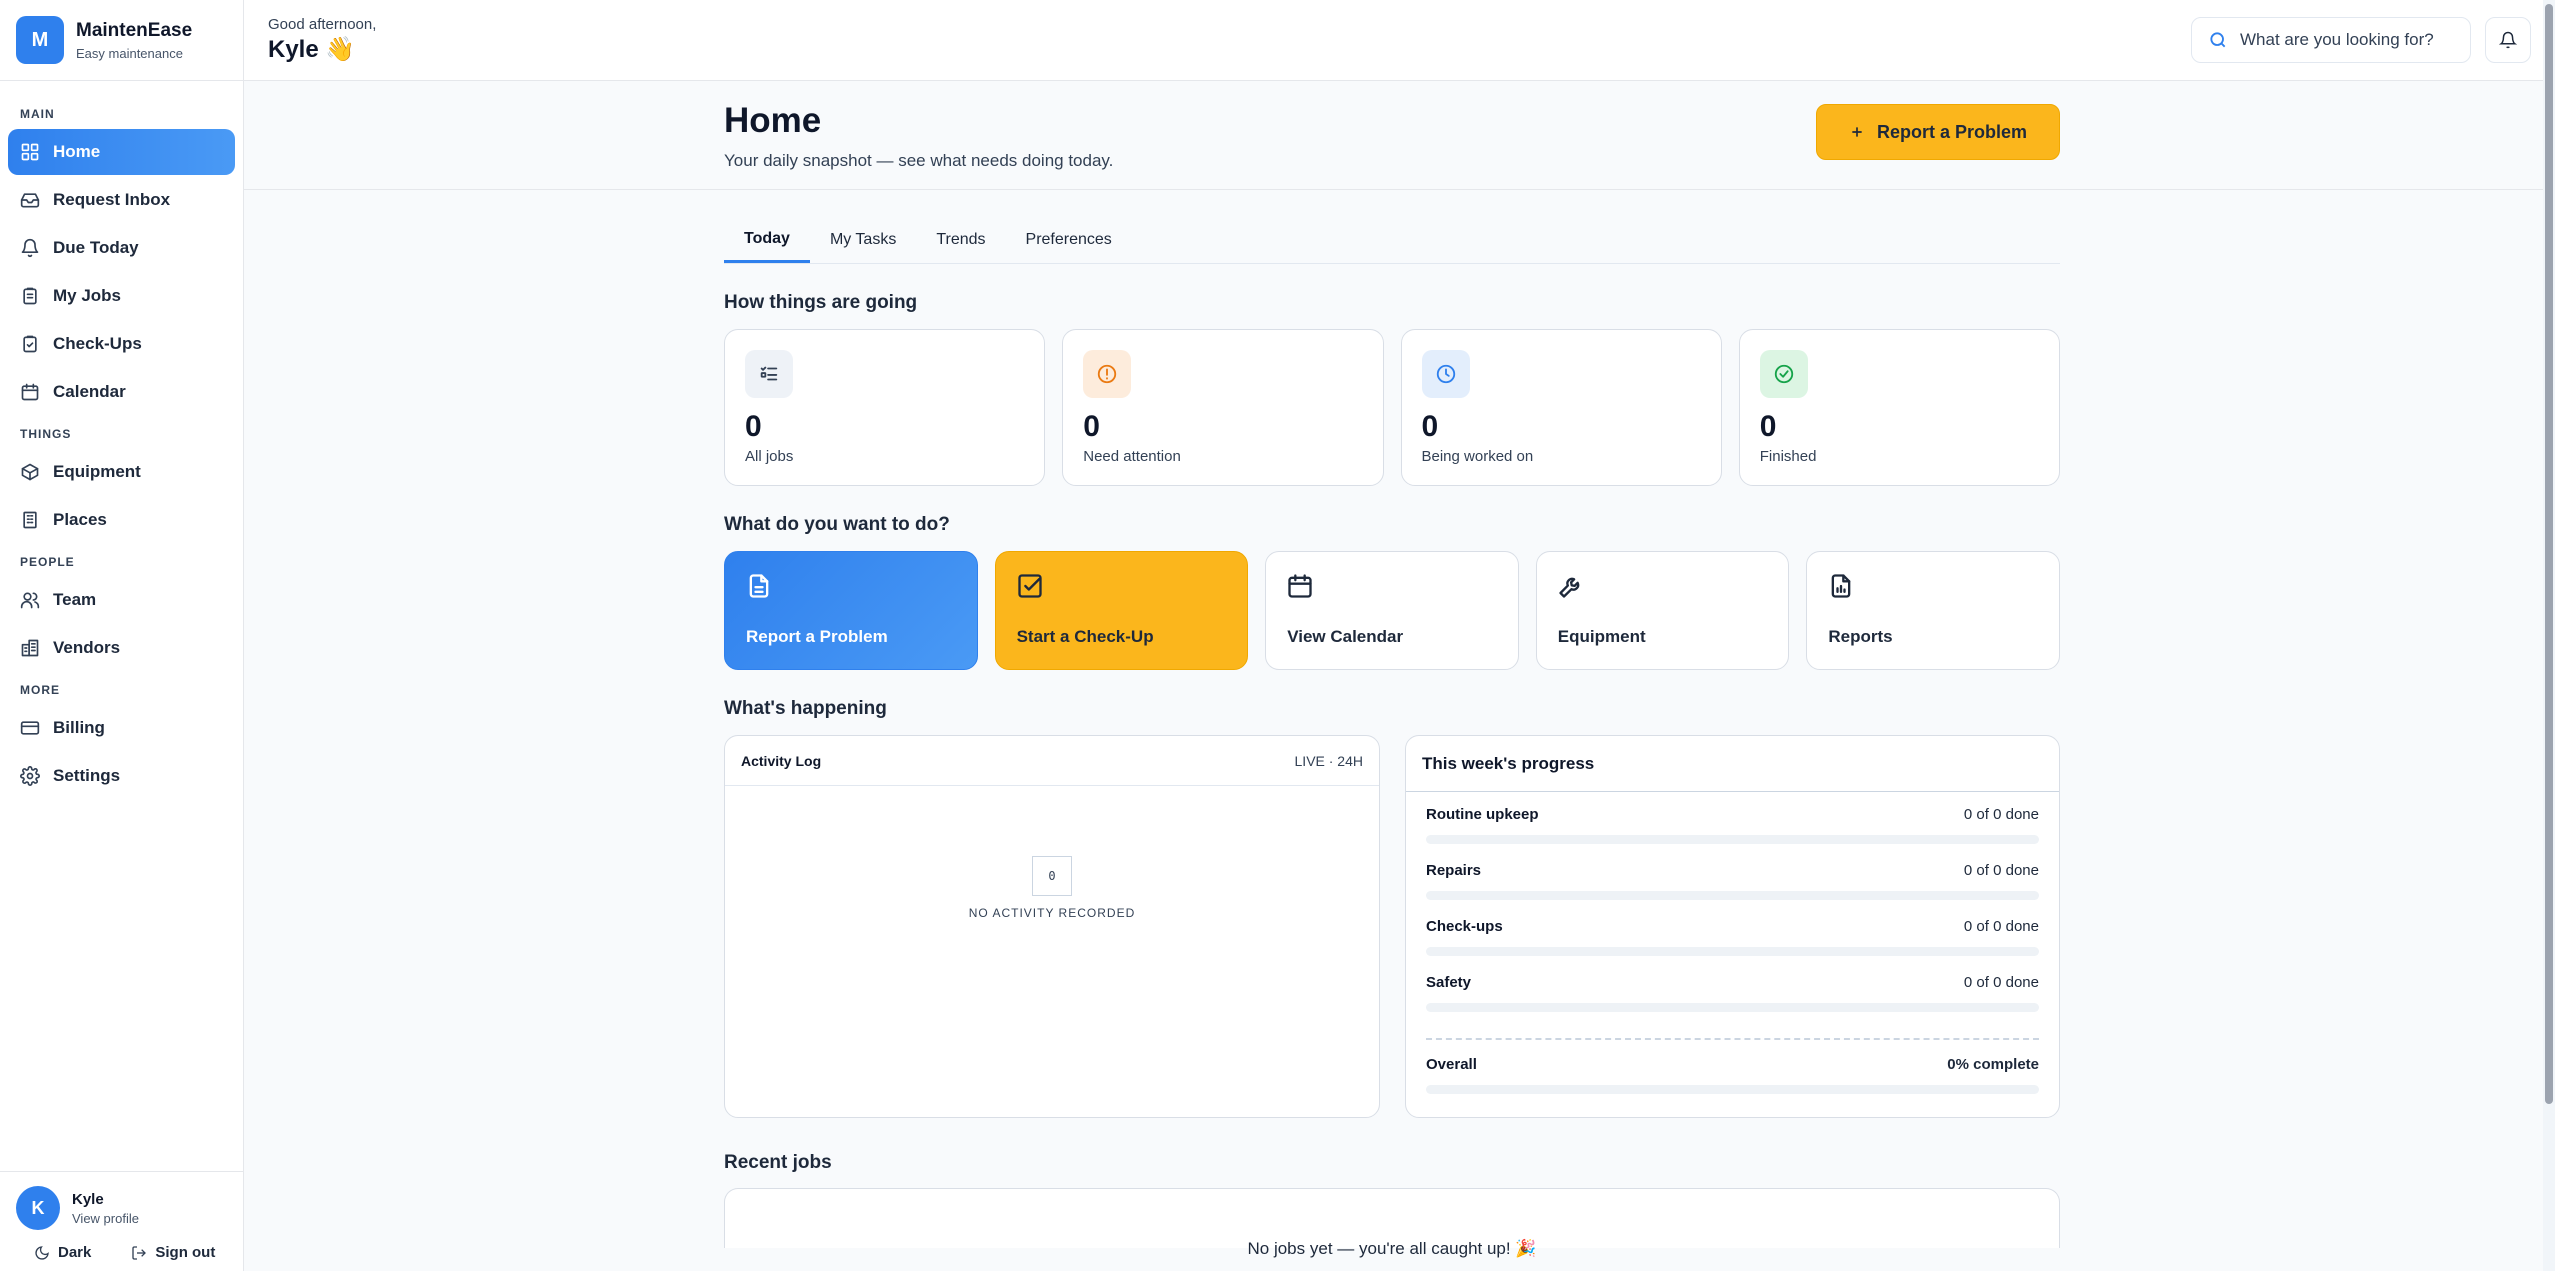 This screenshot has width=2555, height=1271. Describe the element at coordinates (1430, 426) in the screenshot. I see `stat-value: 0` at that location.